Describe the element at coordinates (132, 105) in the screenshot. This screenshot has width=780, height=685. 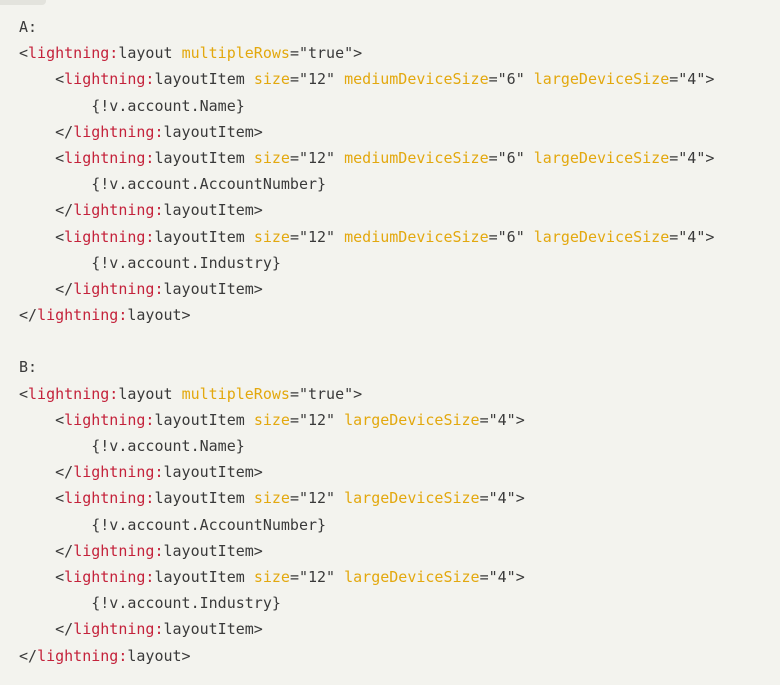
I see `code-token: {!v.account.Name}` at that location.